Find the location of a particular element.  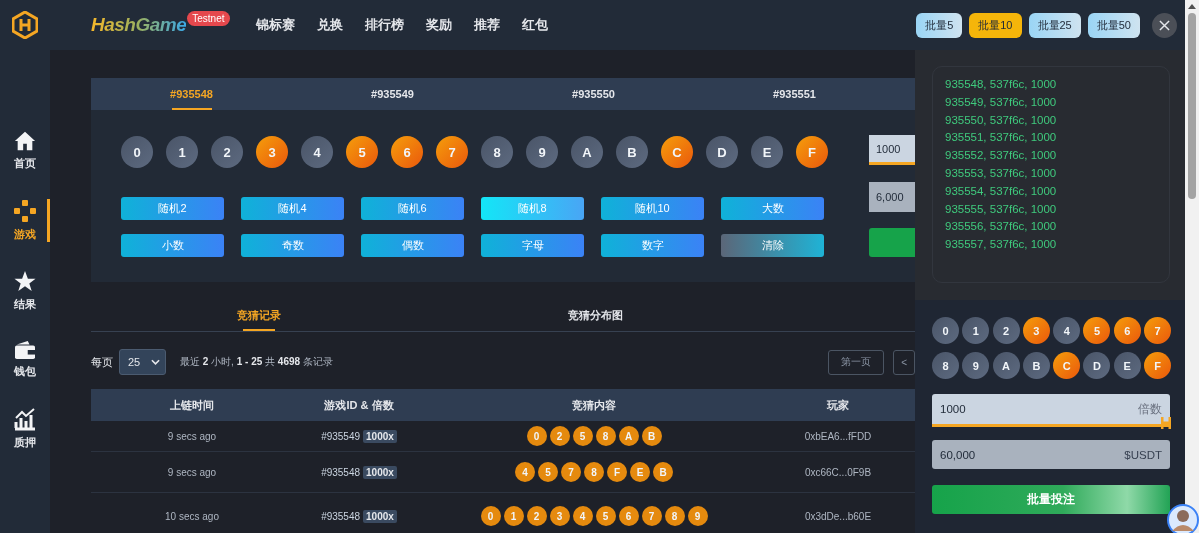

round-tab: #935550 is located at coordinates (593, 94).